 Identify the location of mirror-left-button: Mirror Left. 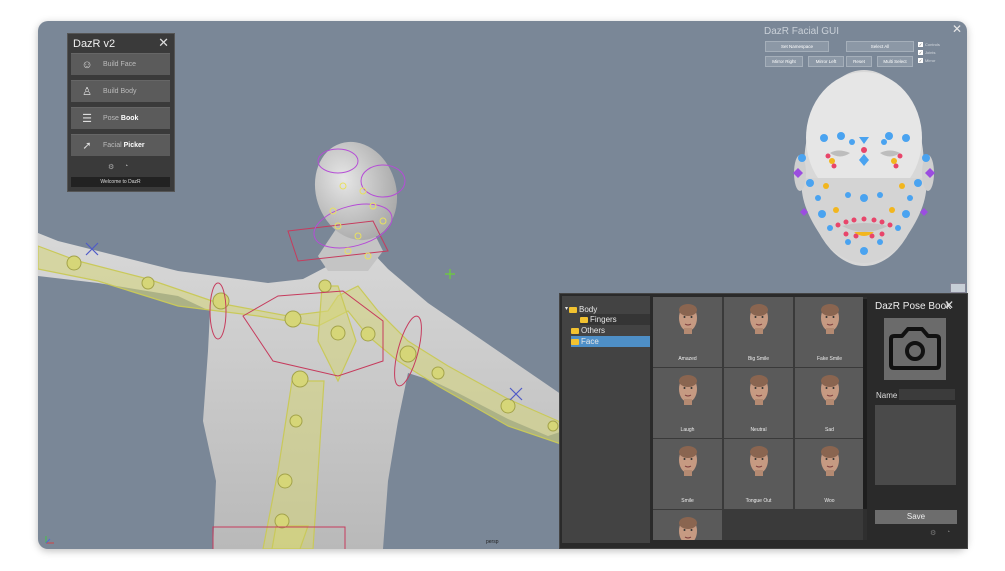
(826, 61).